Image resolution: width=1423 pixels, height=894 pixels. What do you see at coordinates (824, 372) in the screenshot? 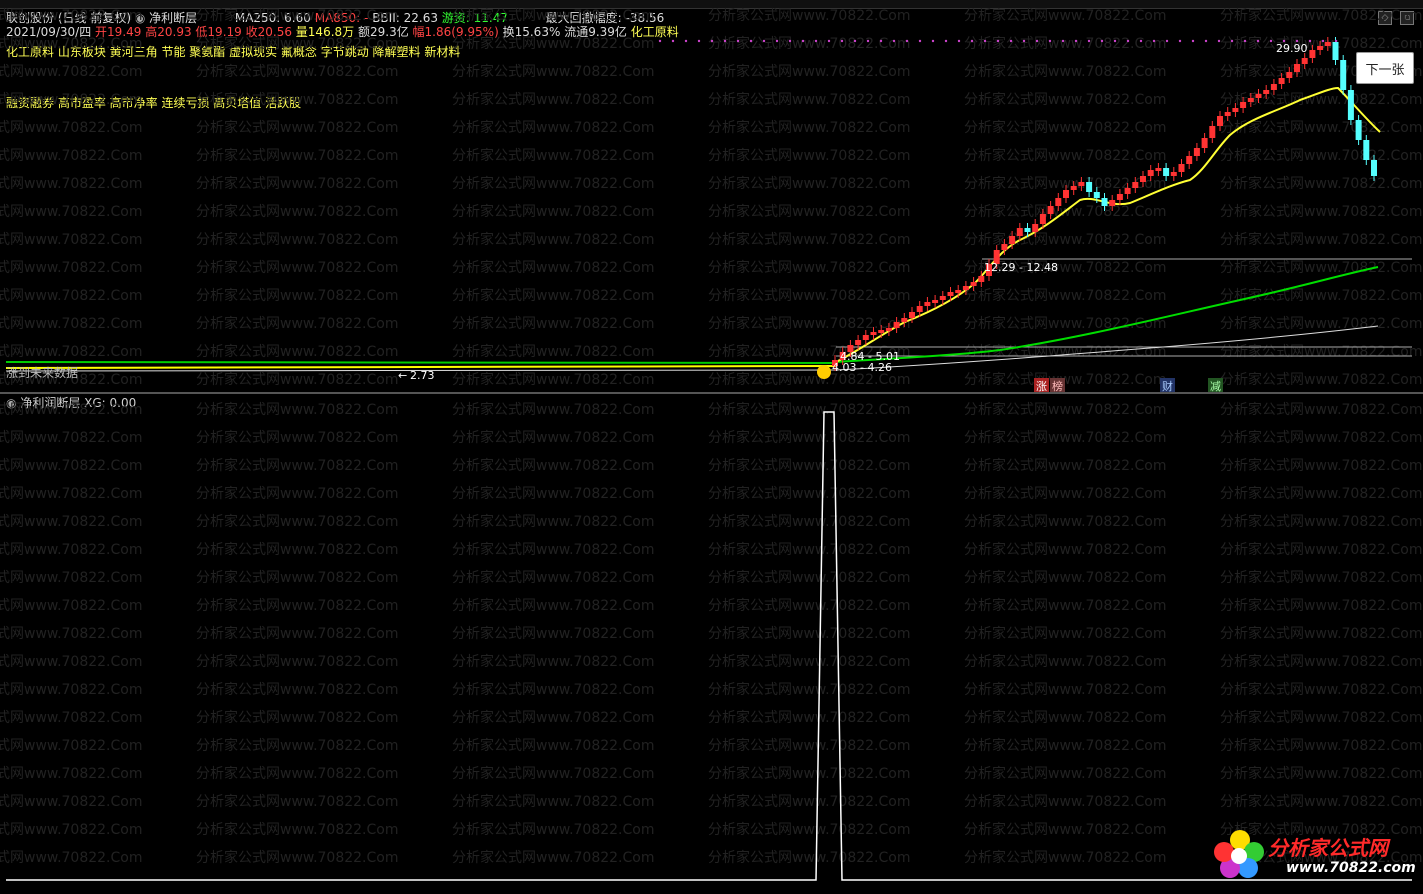
I see `signal-face-icon` at bounding box center [824, 372].